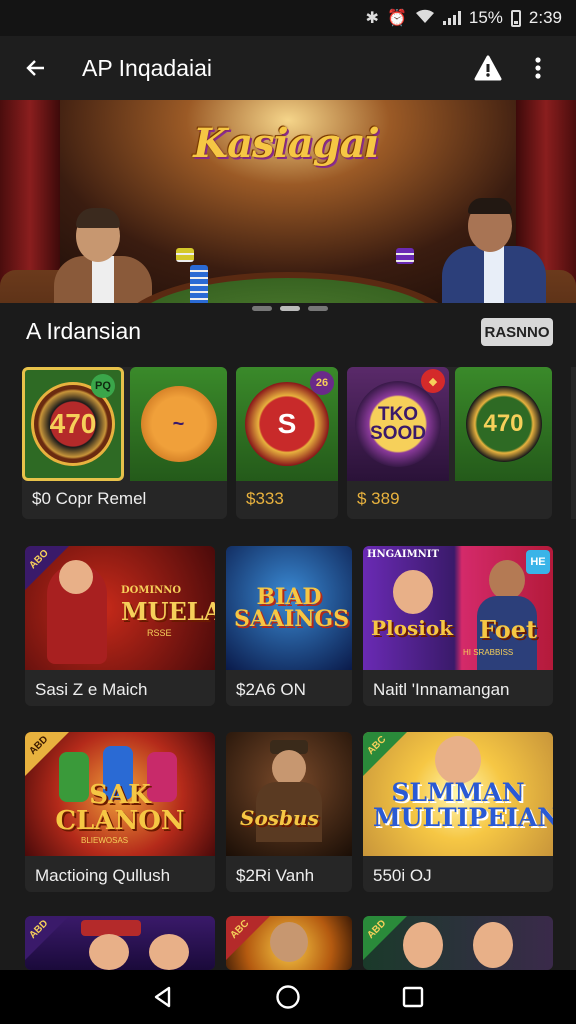 The image size is (576, 1024). What do you see at coordinates (402, 875) in the screenshot?
I see `game-title: 550i OJ` at bounding box center [402, 875].